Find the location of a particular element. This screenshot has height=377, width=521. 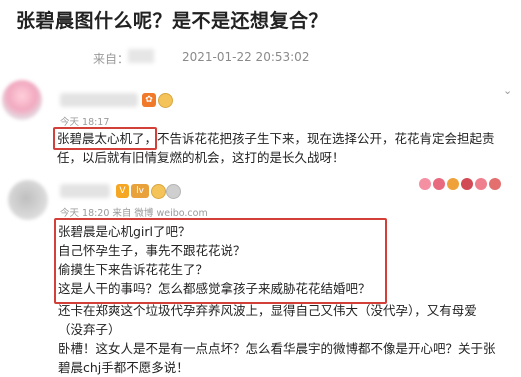

chevron-down-icon: ⌄ is located at coordinates (507, 90).